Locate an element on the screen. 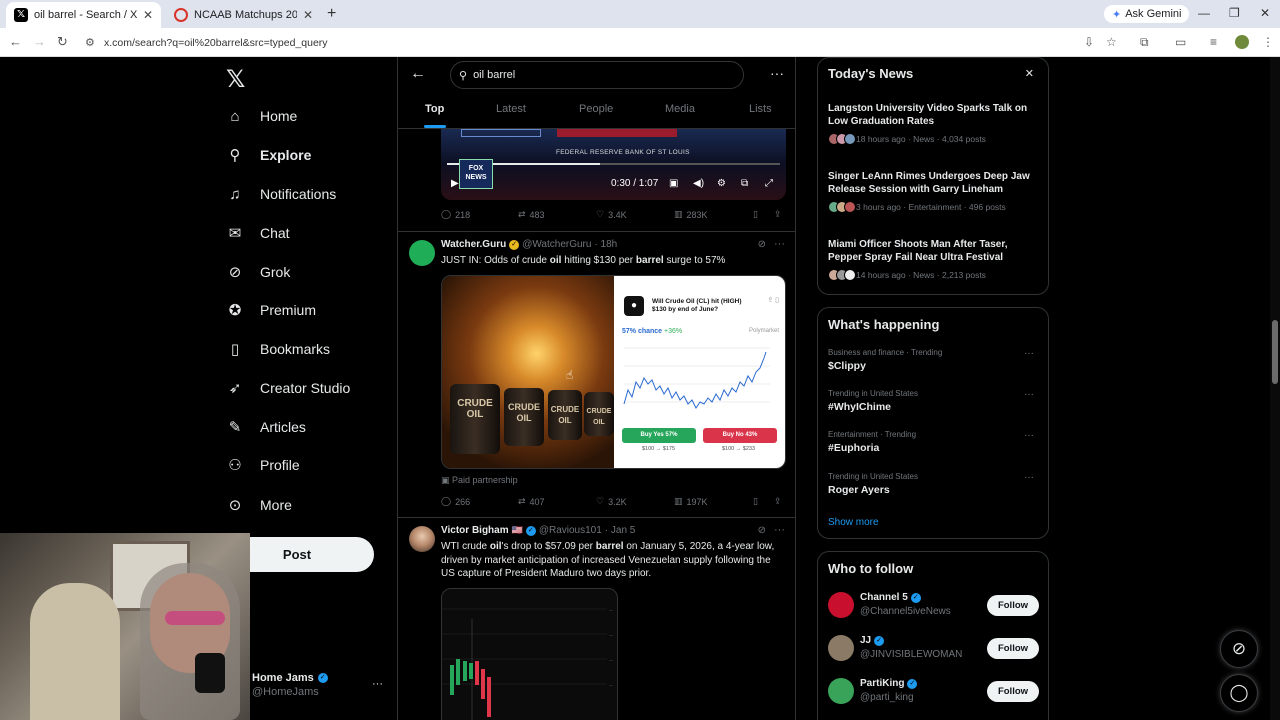  nav-grok: ⊘ Grok is located at coordinates (257, 272).